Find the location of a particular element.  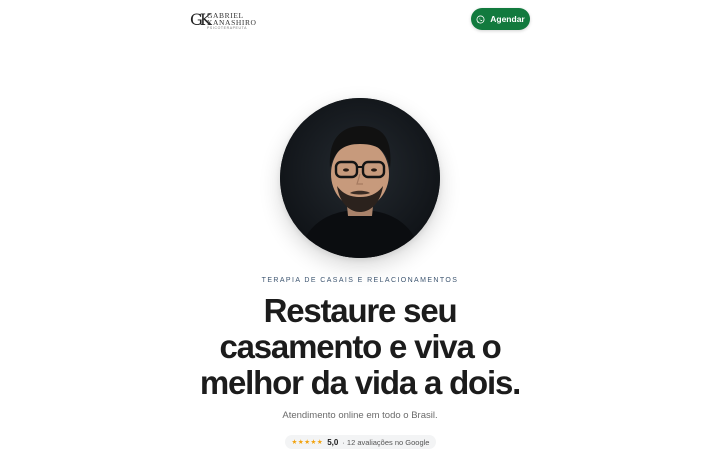

hero-headline-line-3: melhor da vida a dois. is located at coordinates (360, 382).